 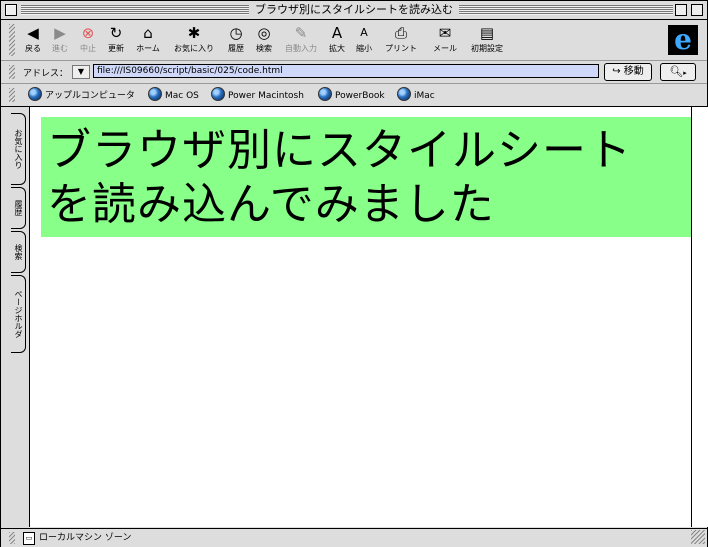 What do you see at coordinates (18, 149) in the screenshot?
I see `tab-favorites: お気に入り` at bounding box center [18, 149].